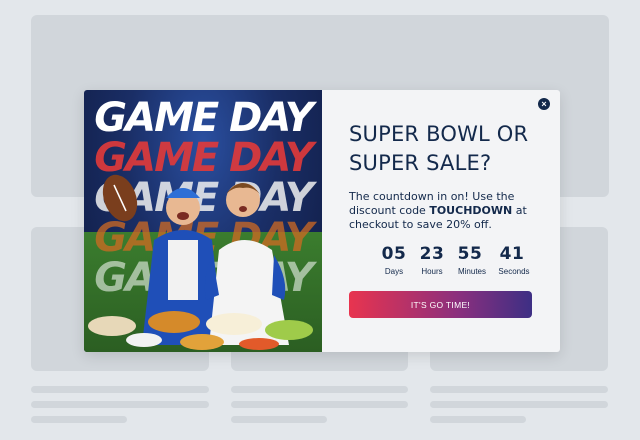 Image resolution: width=640 pixels, height=440 pixels. I want to click on countdown-value: 05, so click(394, 254).